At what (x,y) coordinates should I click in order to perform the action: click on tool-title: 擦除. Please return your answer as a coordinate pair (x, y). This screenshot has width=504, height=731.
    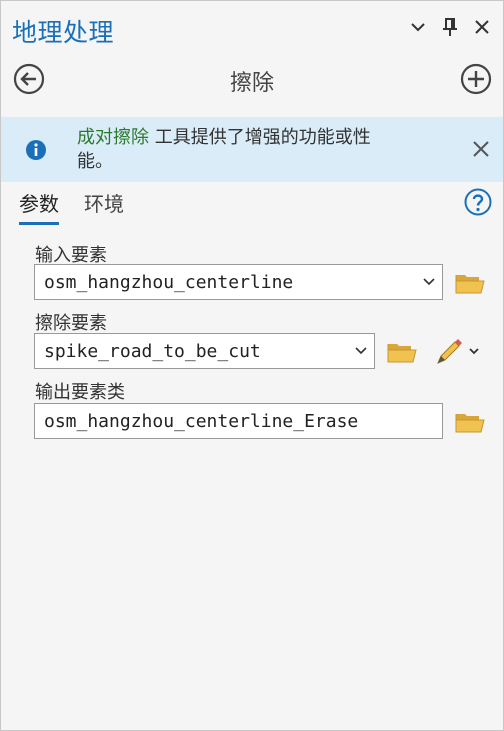
    Looking at the image, I should click on (251, 83).